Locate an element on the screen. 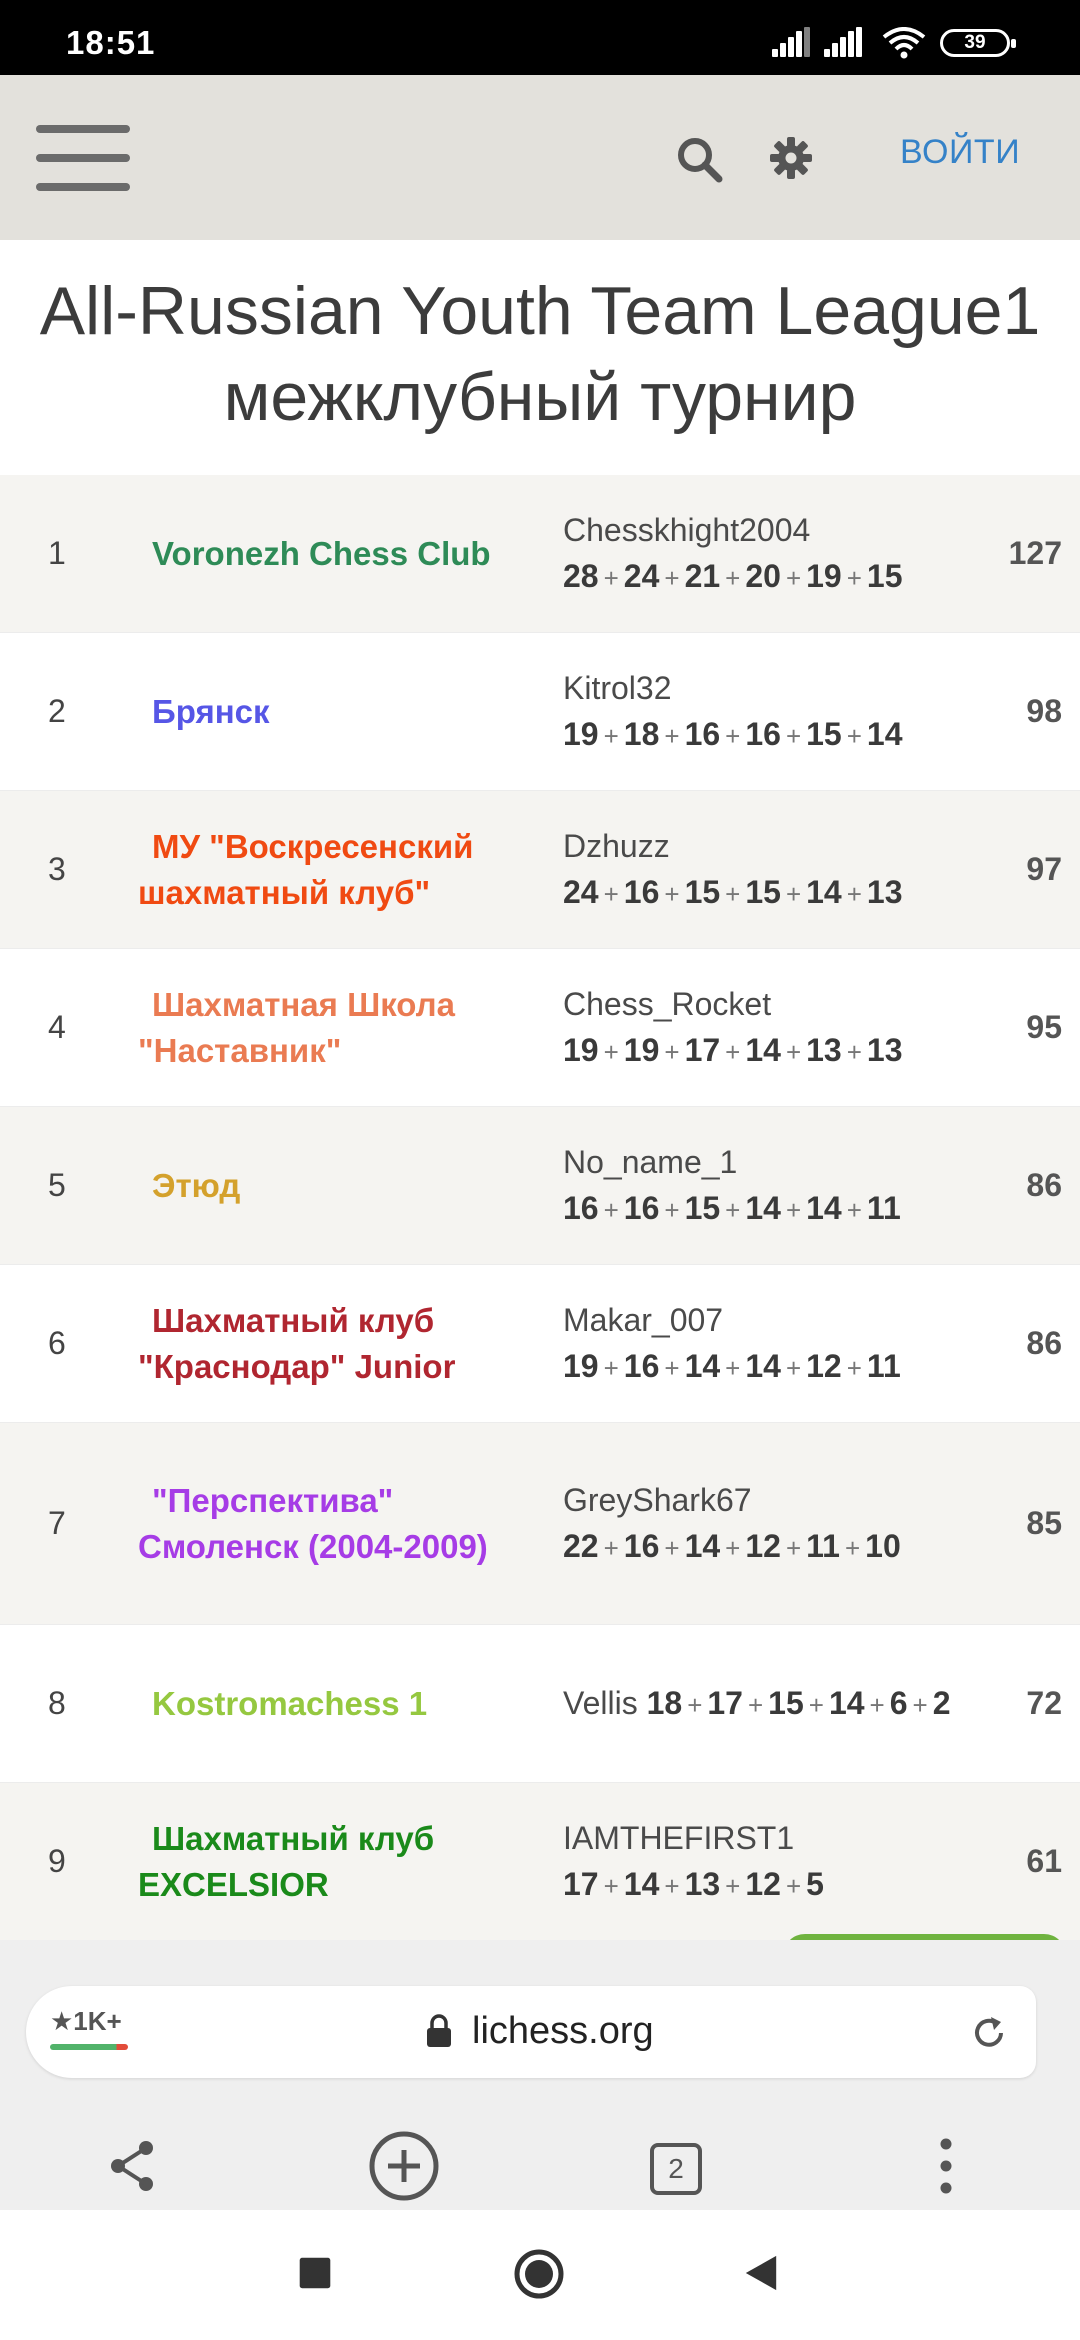 This screenshot has height=2340, width=1080. team-link: Шахматный клуб "Краснодар" Junior is located at coordinates (339, 1344).